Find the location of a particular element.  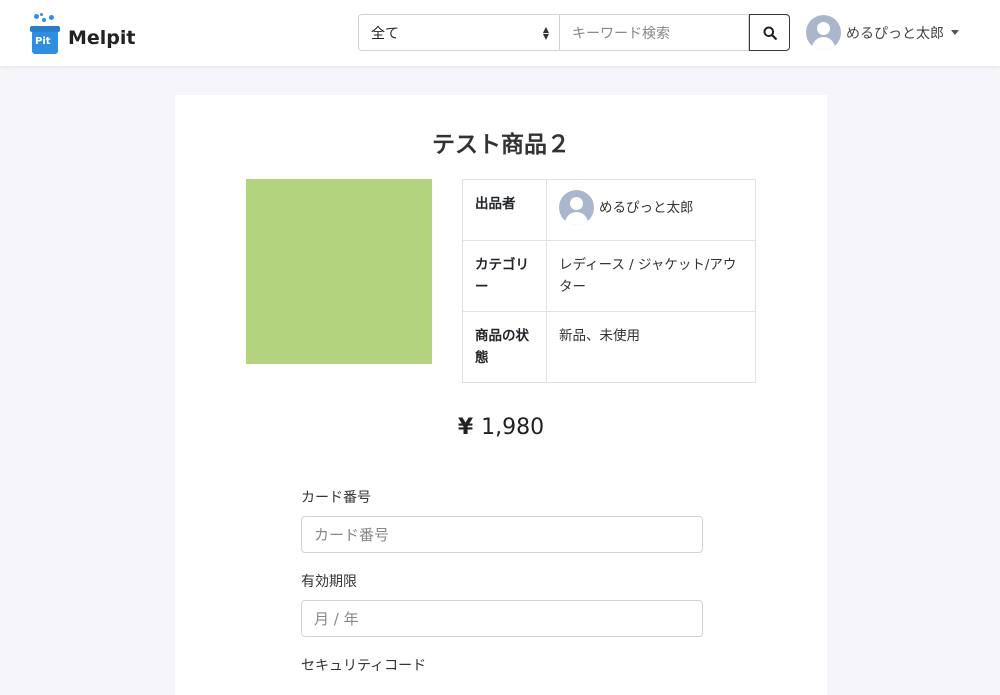

product-image is located at coordinates (339, 271).